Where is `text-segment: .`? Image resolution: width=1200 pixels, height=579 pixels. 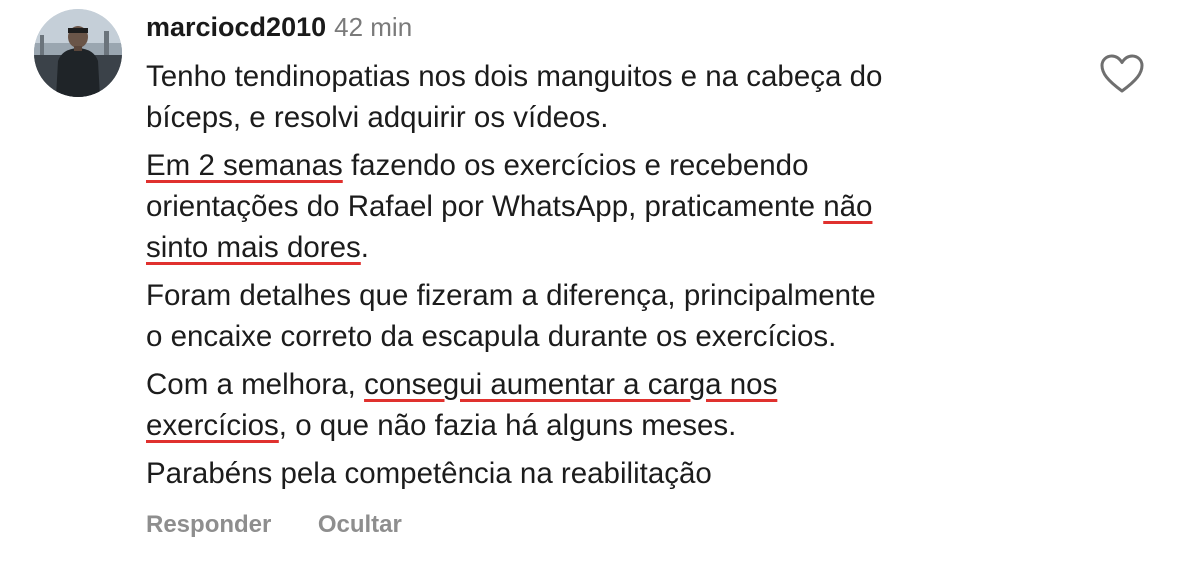
text-segment: . is located at coordinates (364, 247).